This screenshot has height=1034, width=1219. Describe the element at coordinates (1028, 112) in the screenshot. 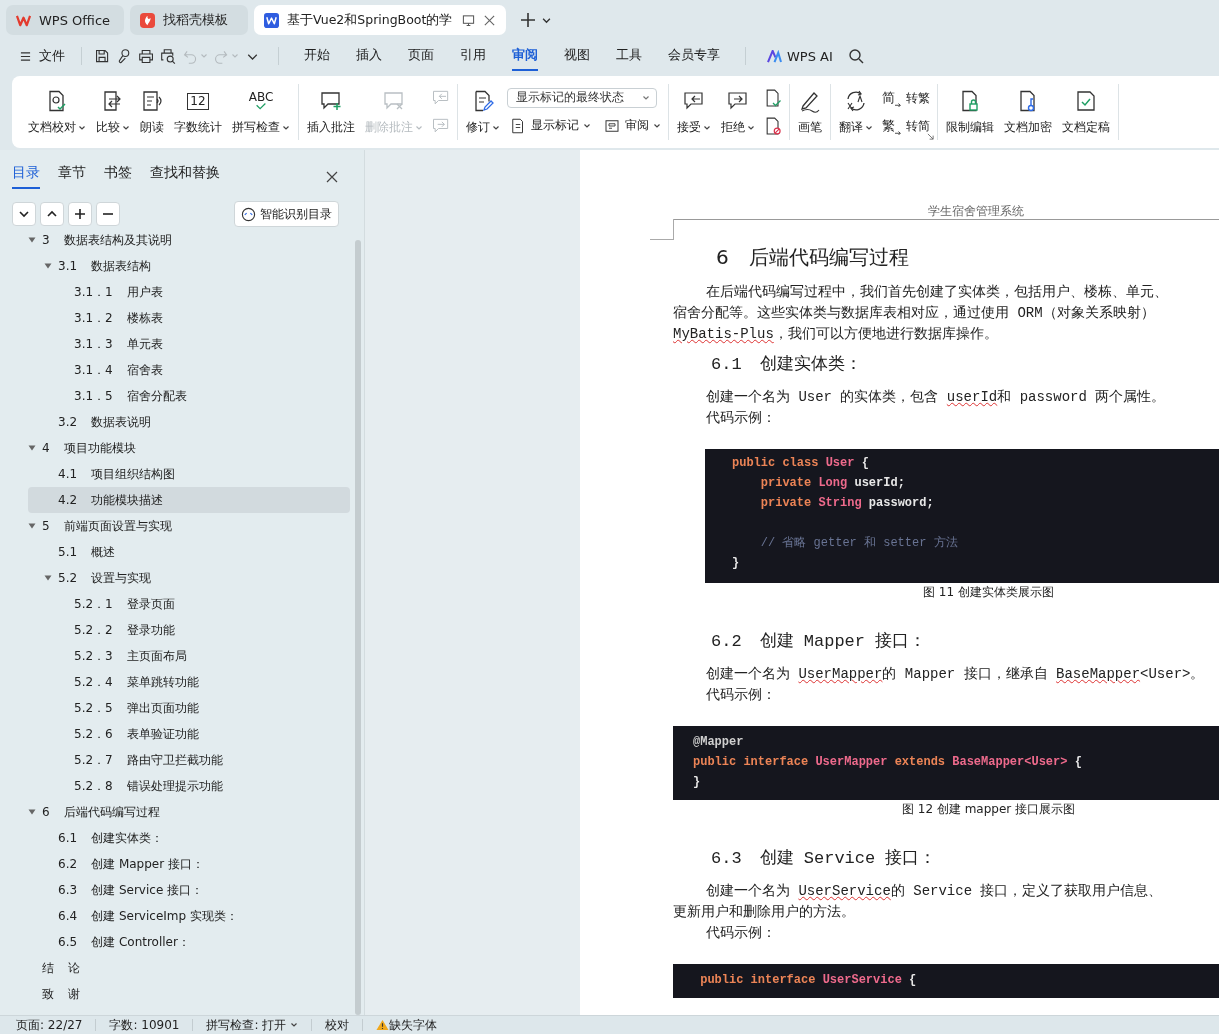

I see `ribbon-button: 文档加密` at that location.